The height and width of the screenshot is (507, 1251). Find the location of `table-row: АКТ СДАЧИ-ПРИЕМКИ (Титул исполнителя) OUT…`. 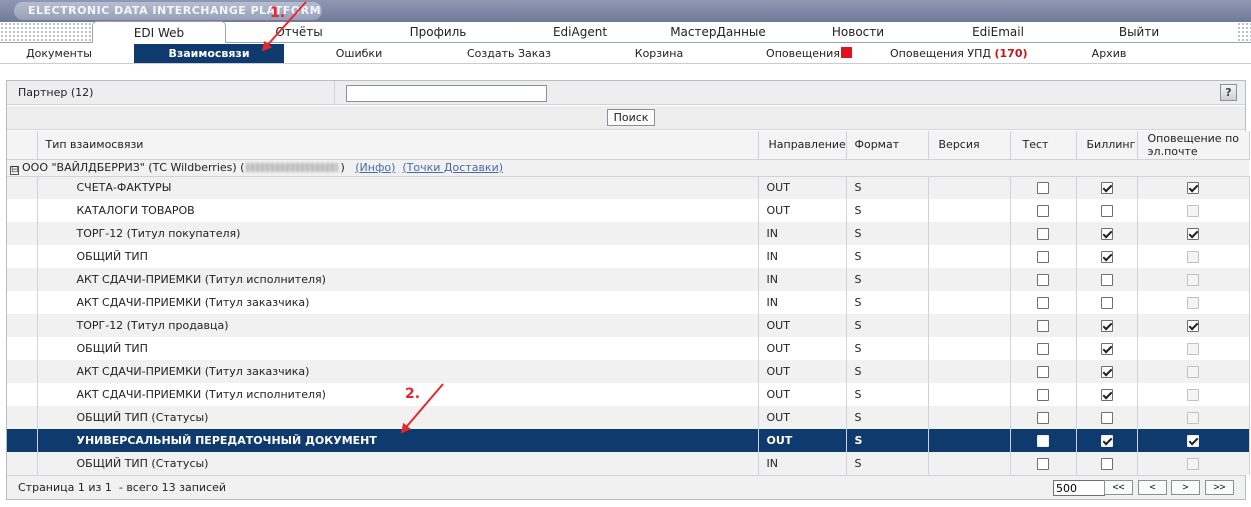

table-row: АКТ СДАЧИ-ПРИЕМКИ (Титул исполнителя) OUT… is located at coordinates (628, 394).